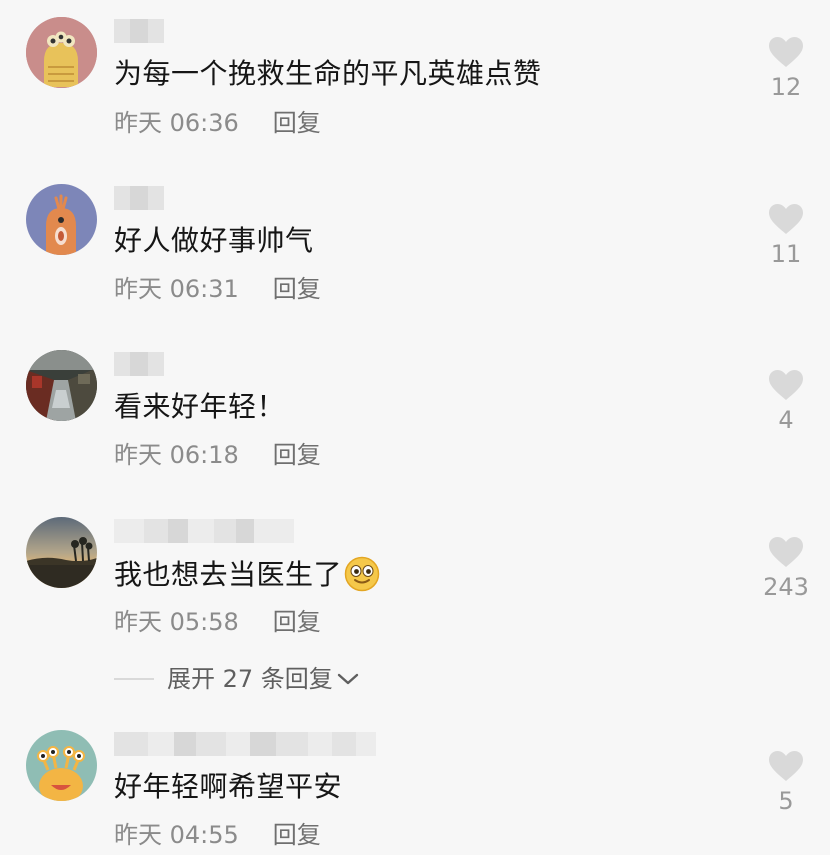 The image size is (830, 855). Describe the element at coordinates (250, 679) in the screenshot. I see `expand-replies-label: 展开 27 条回复` at that location.